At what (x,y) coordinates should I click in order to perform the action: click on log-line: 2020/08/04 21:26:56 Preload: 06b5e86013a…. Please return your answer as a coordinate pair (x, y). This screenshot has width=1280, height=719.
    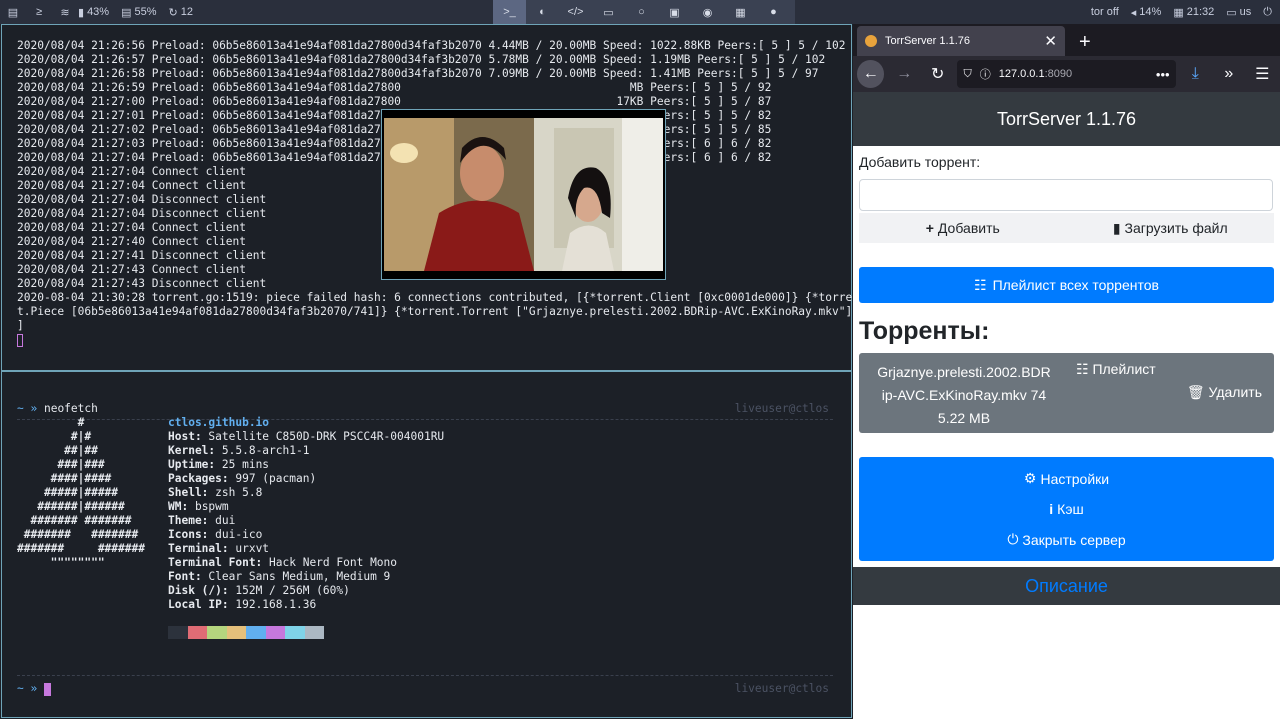
    Looking at the image, I should click on (431, 45).